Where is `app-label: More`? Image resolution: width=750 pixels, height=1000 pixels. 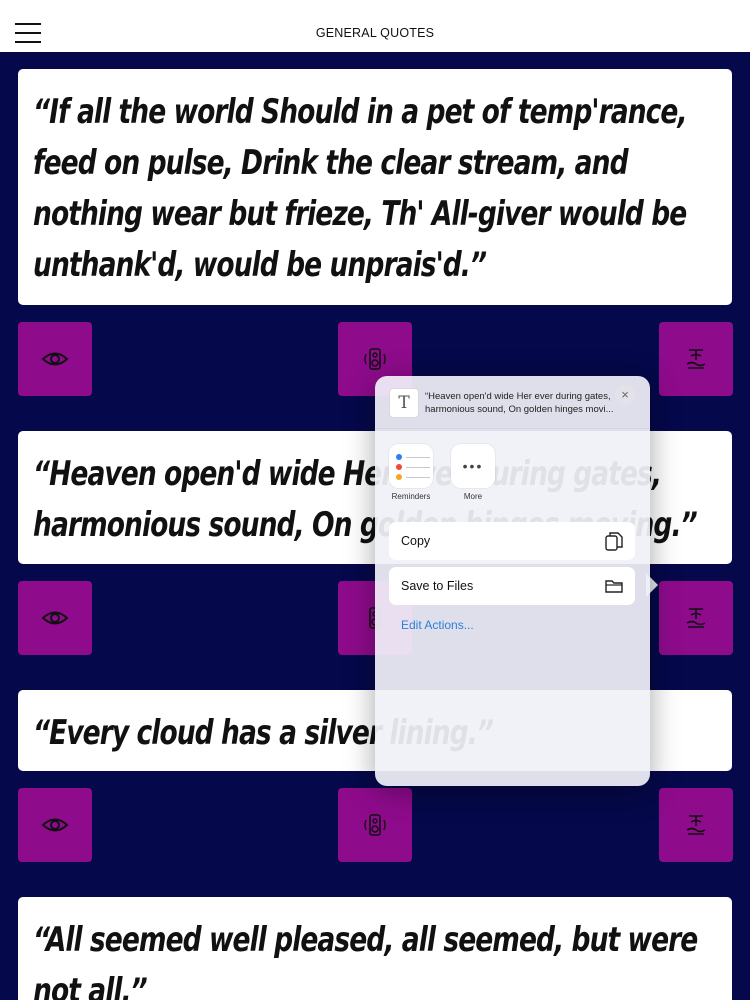 app-label: More is located at coordinates (473, 496).